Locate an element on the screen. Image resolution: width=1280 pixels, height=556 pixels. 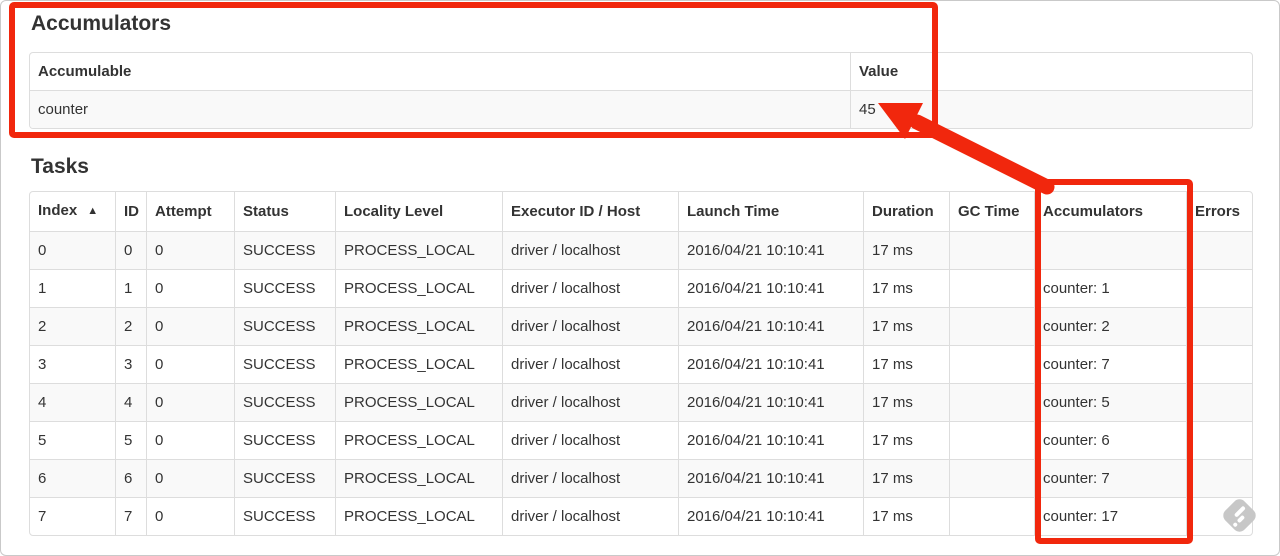
cell-index: 0 is located at coordinates (73, 251).